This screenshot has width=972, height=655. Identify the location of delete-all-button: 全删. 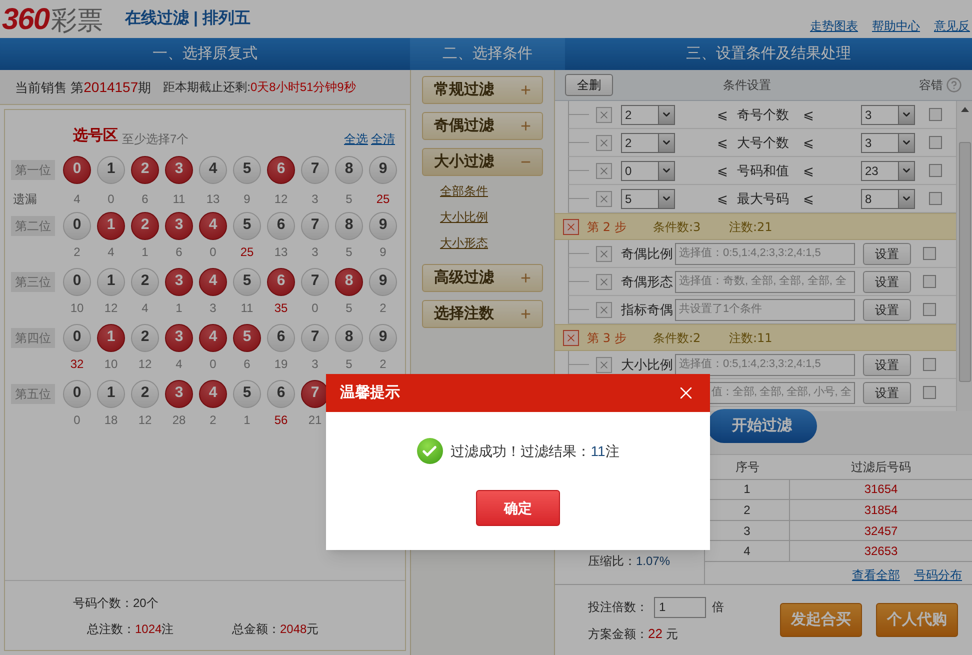
(589, 85).